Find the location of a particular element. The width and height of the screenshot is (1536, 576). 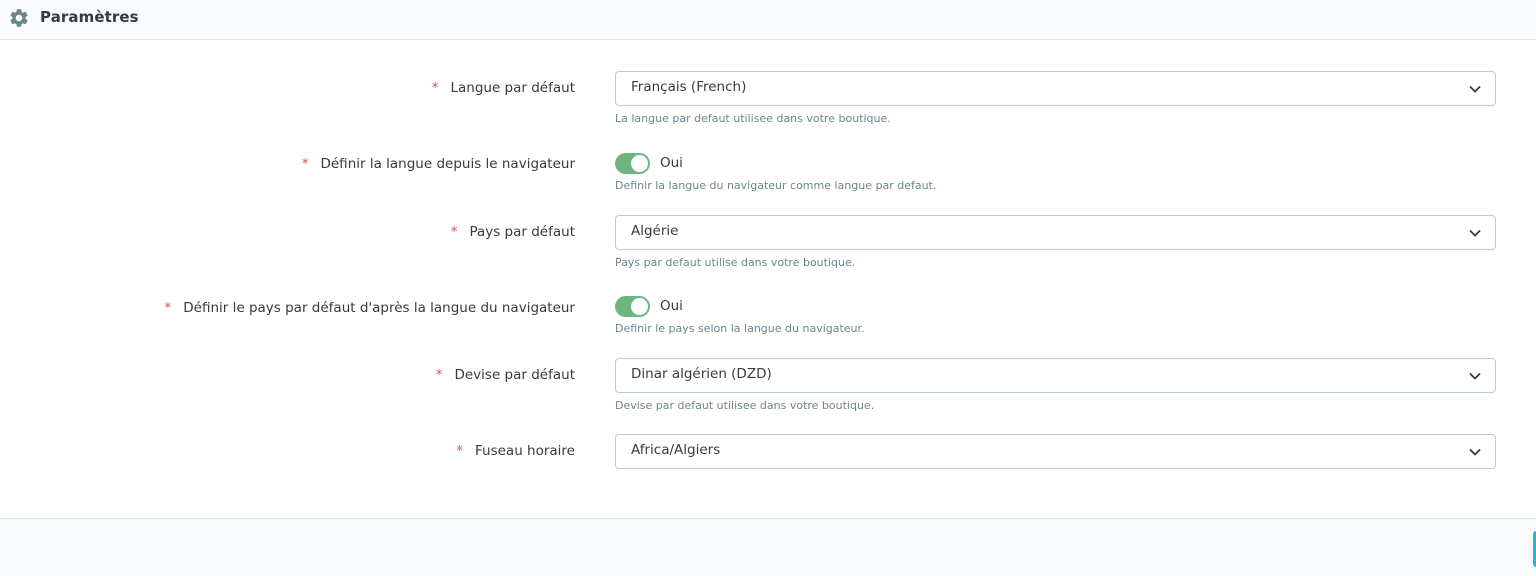

timezone-value: Africa/Algiers is located at coordinates (676, 450).